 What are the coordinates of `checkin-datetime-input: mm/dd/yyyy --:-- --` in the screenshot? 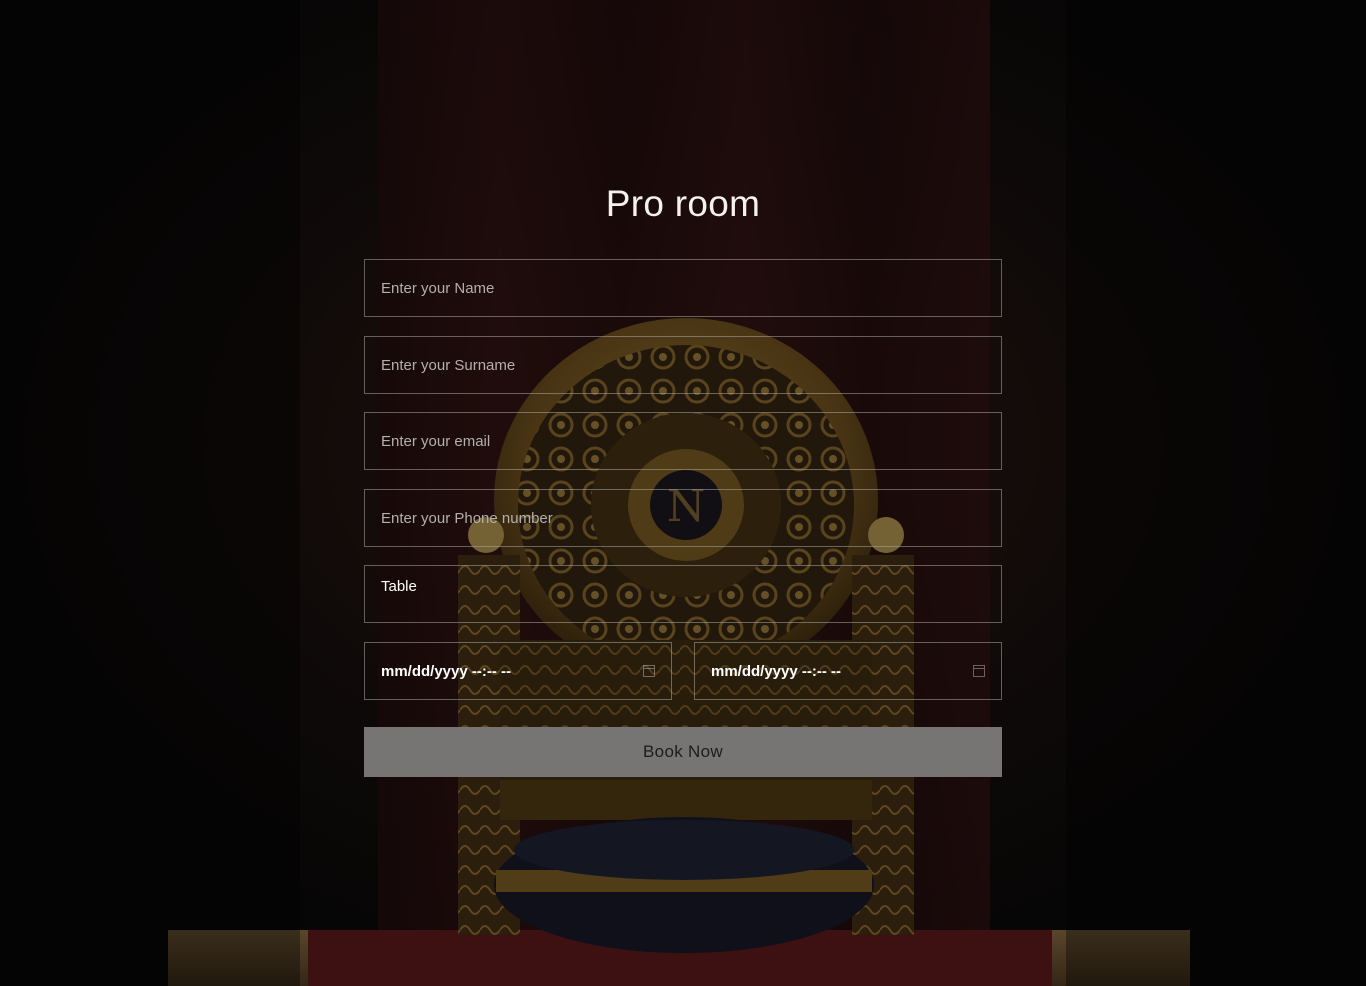 It's located at (518, 671).